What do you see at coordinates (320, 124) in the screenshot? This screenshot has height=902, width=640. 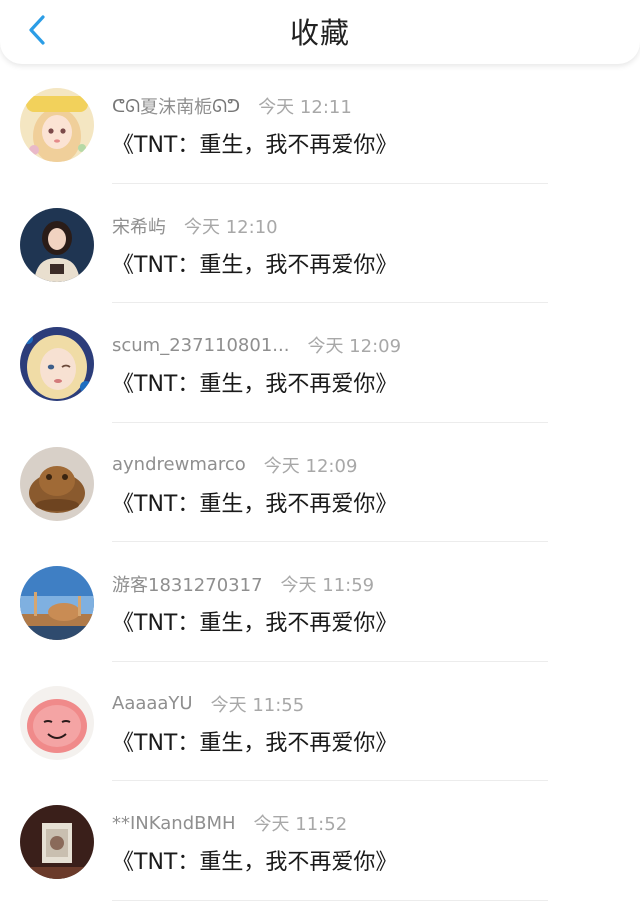 I see `list-item: ᕦᘏ 夏沫南栀 ᘏᕤ 今天 12:11 《TNT：重生，我不再爱你》` at bounding box center [320, 124].